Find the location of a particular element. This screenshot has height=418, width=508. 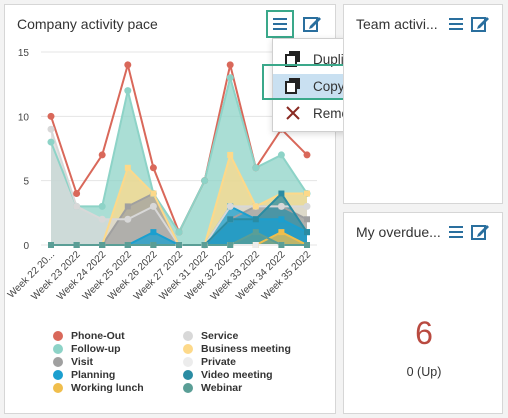

legend-label: Business meeting is located at coordinates (246, 349).